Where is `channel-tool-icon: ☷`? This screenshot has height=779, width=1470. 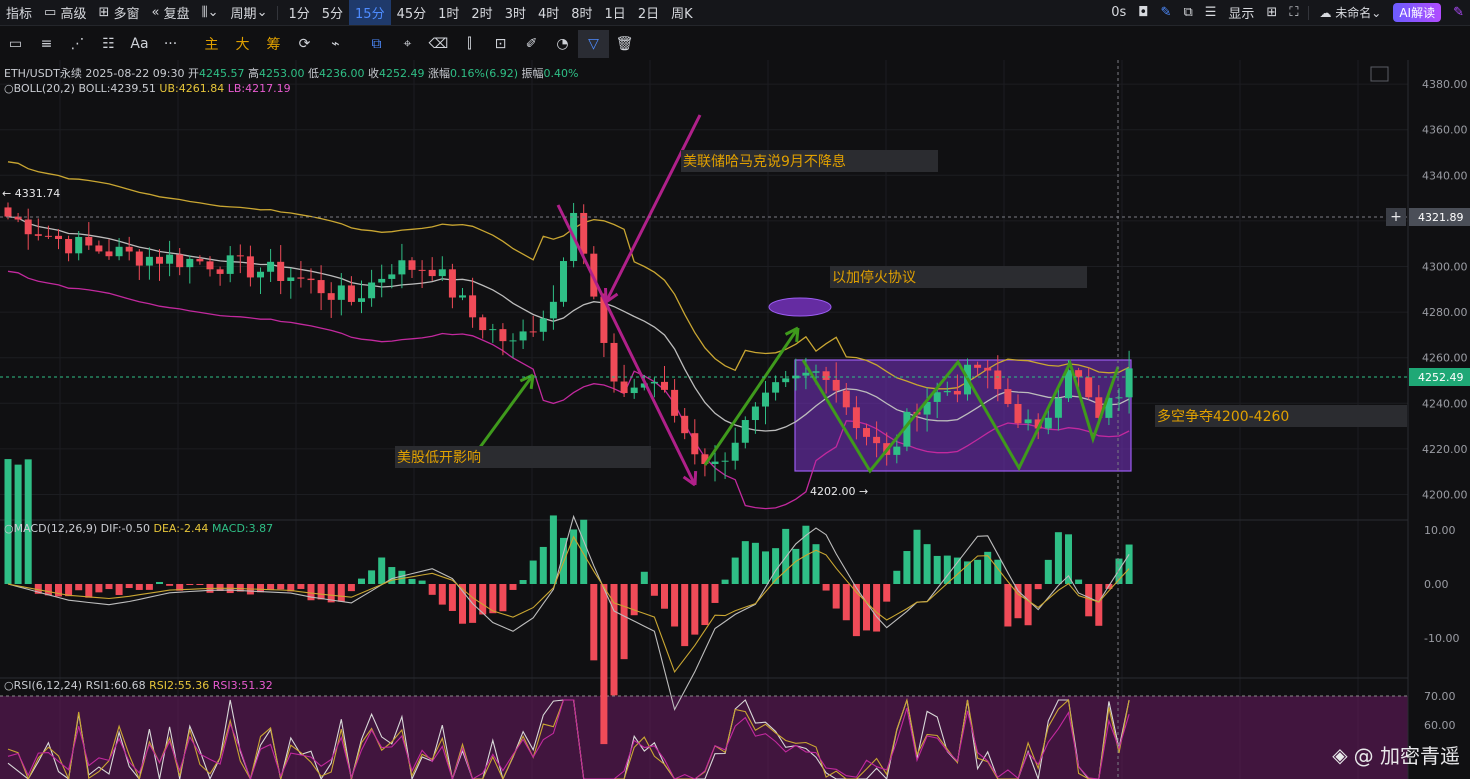 channel-tool-icon: ☷ is located at coordinates (108, 44).